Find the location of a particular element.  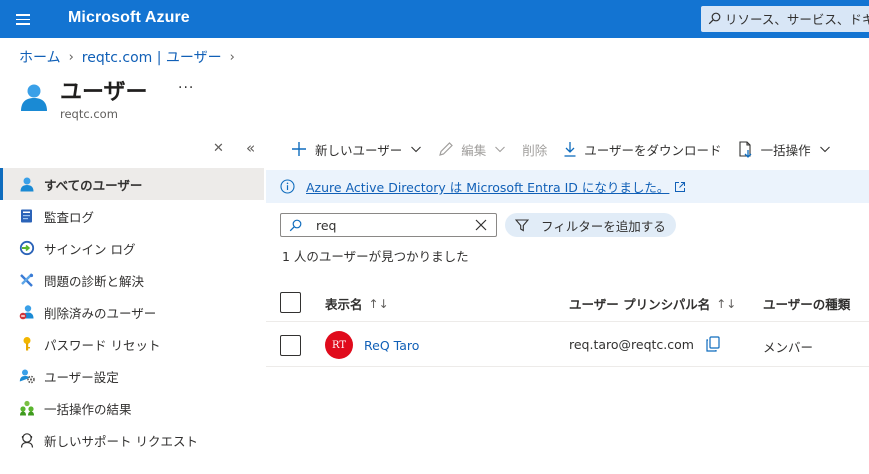

sidebar-item-label: 一括操作の結果 is located at coordinates (88, 409).